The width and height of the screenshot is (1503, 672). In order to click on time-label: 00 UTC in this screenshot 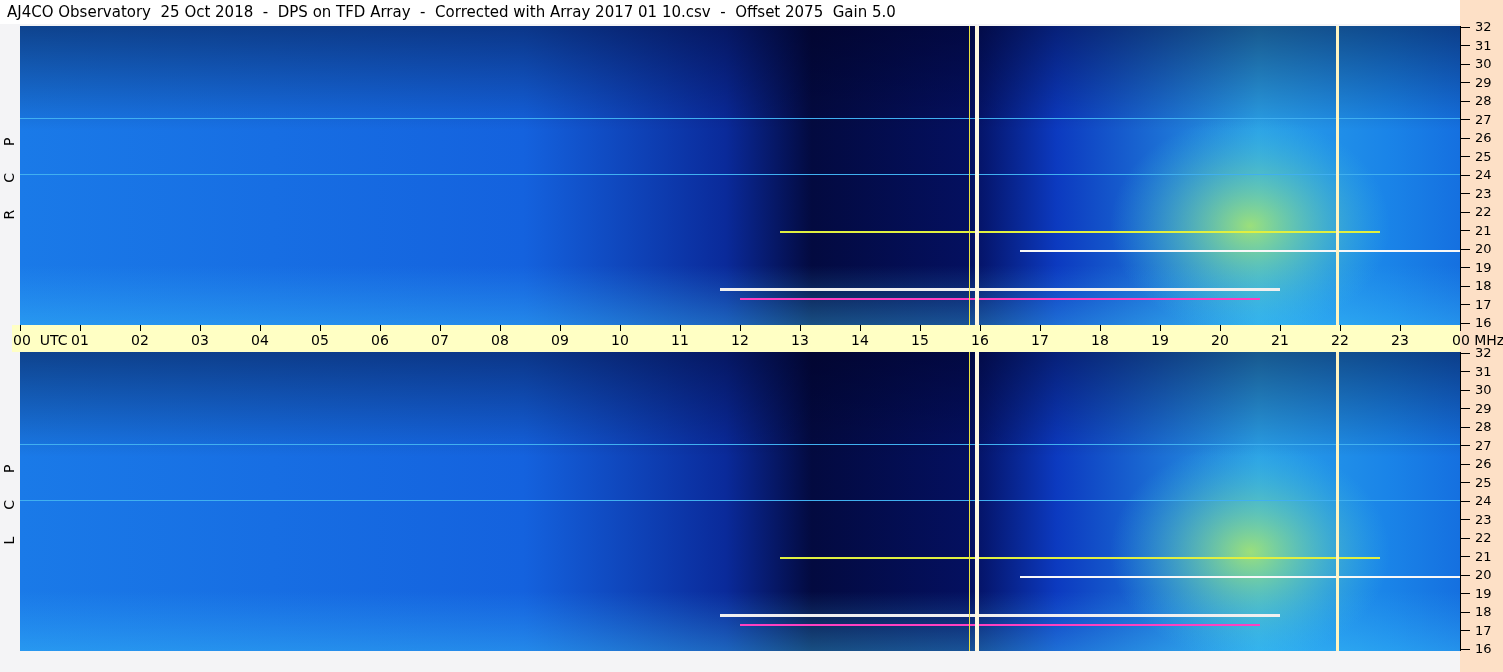, I will do `click(40, 340)`.